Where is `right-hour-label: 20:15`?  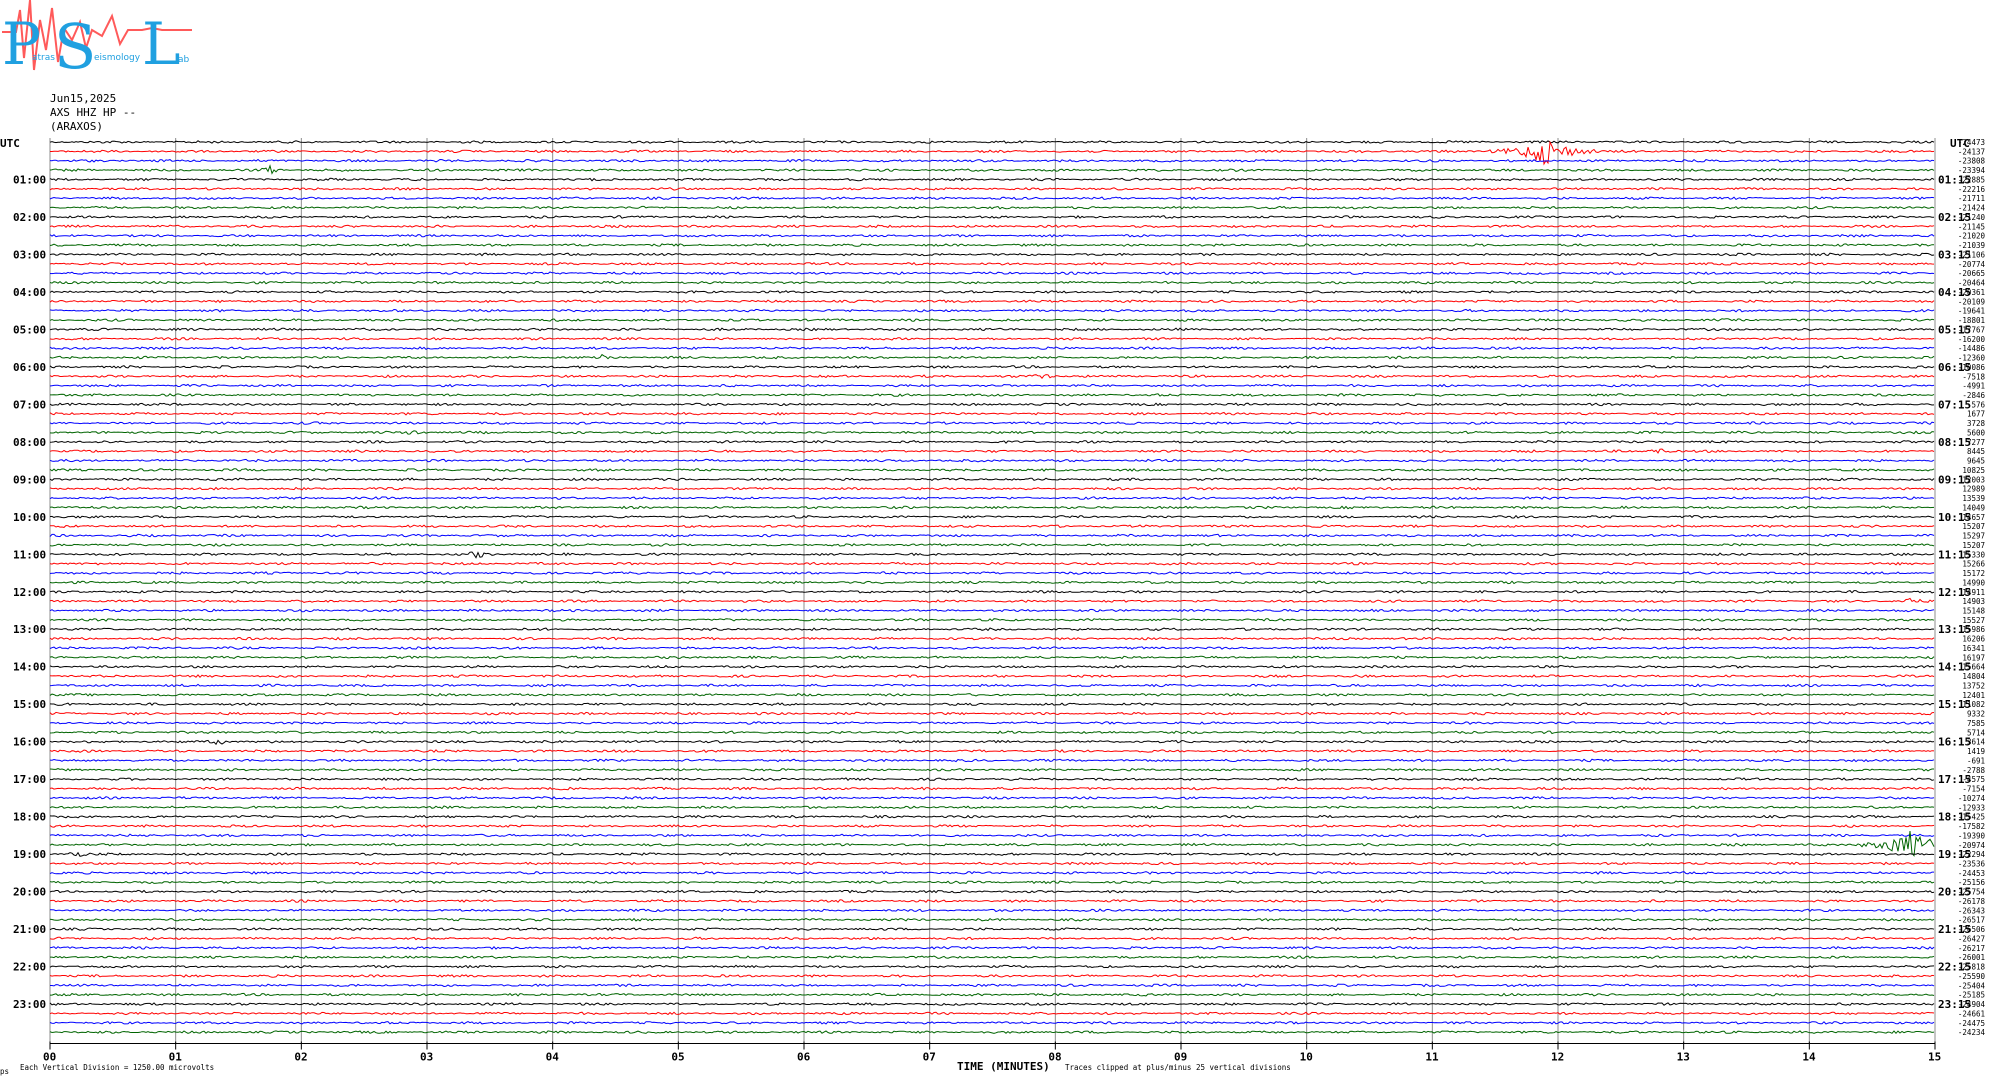
right-hour-label: 20:15 is located at coordinates (1954, 892).